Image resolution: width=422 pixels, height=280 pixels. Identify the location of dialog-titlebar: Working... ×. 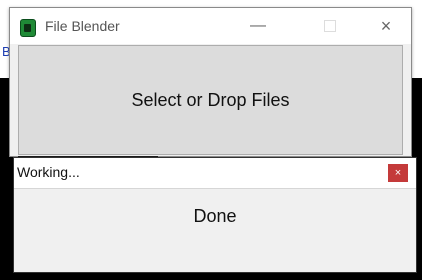
(215, 173).